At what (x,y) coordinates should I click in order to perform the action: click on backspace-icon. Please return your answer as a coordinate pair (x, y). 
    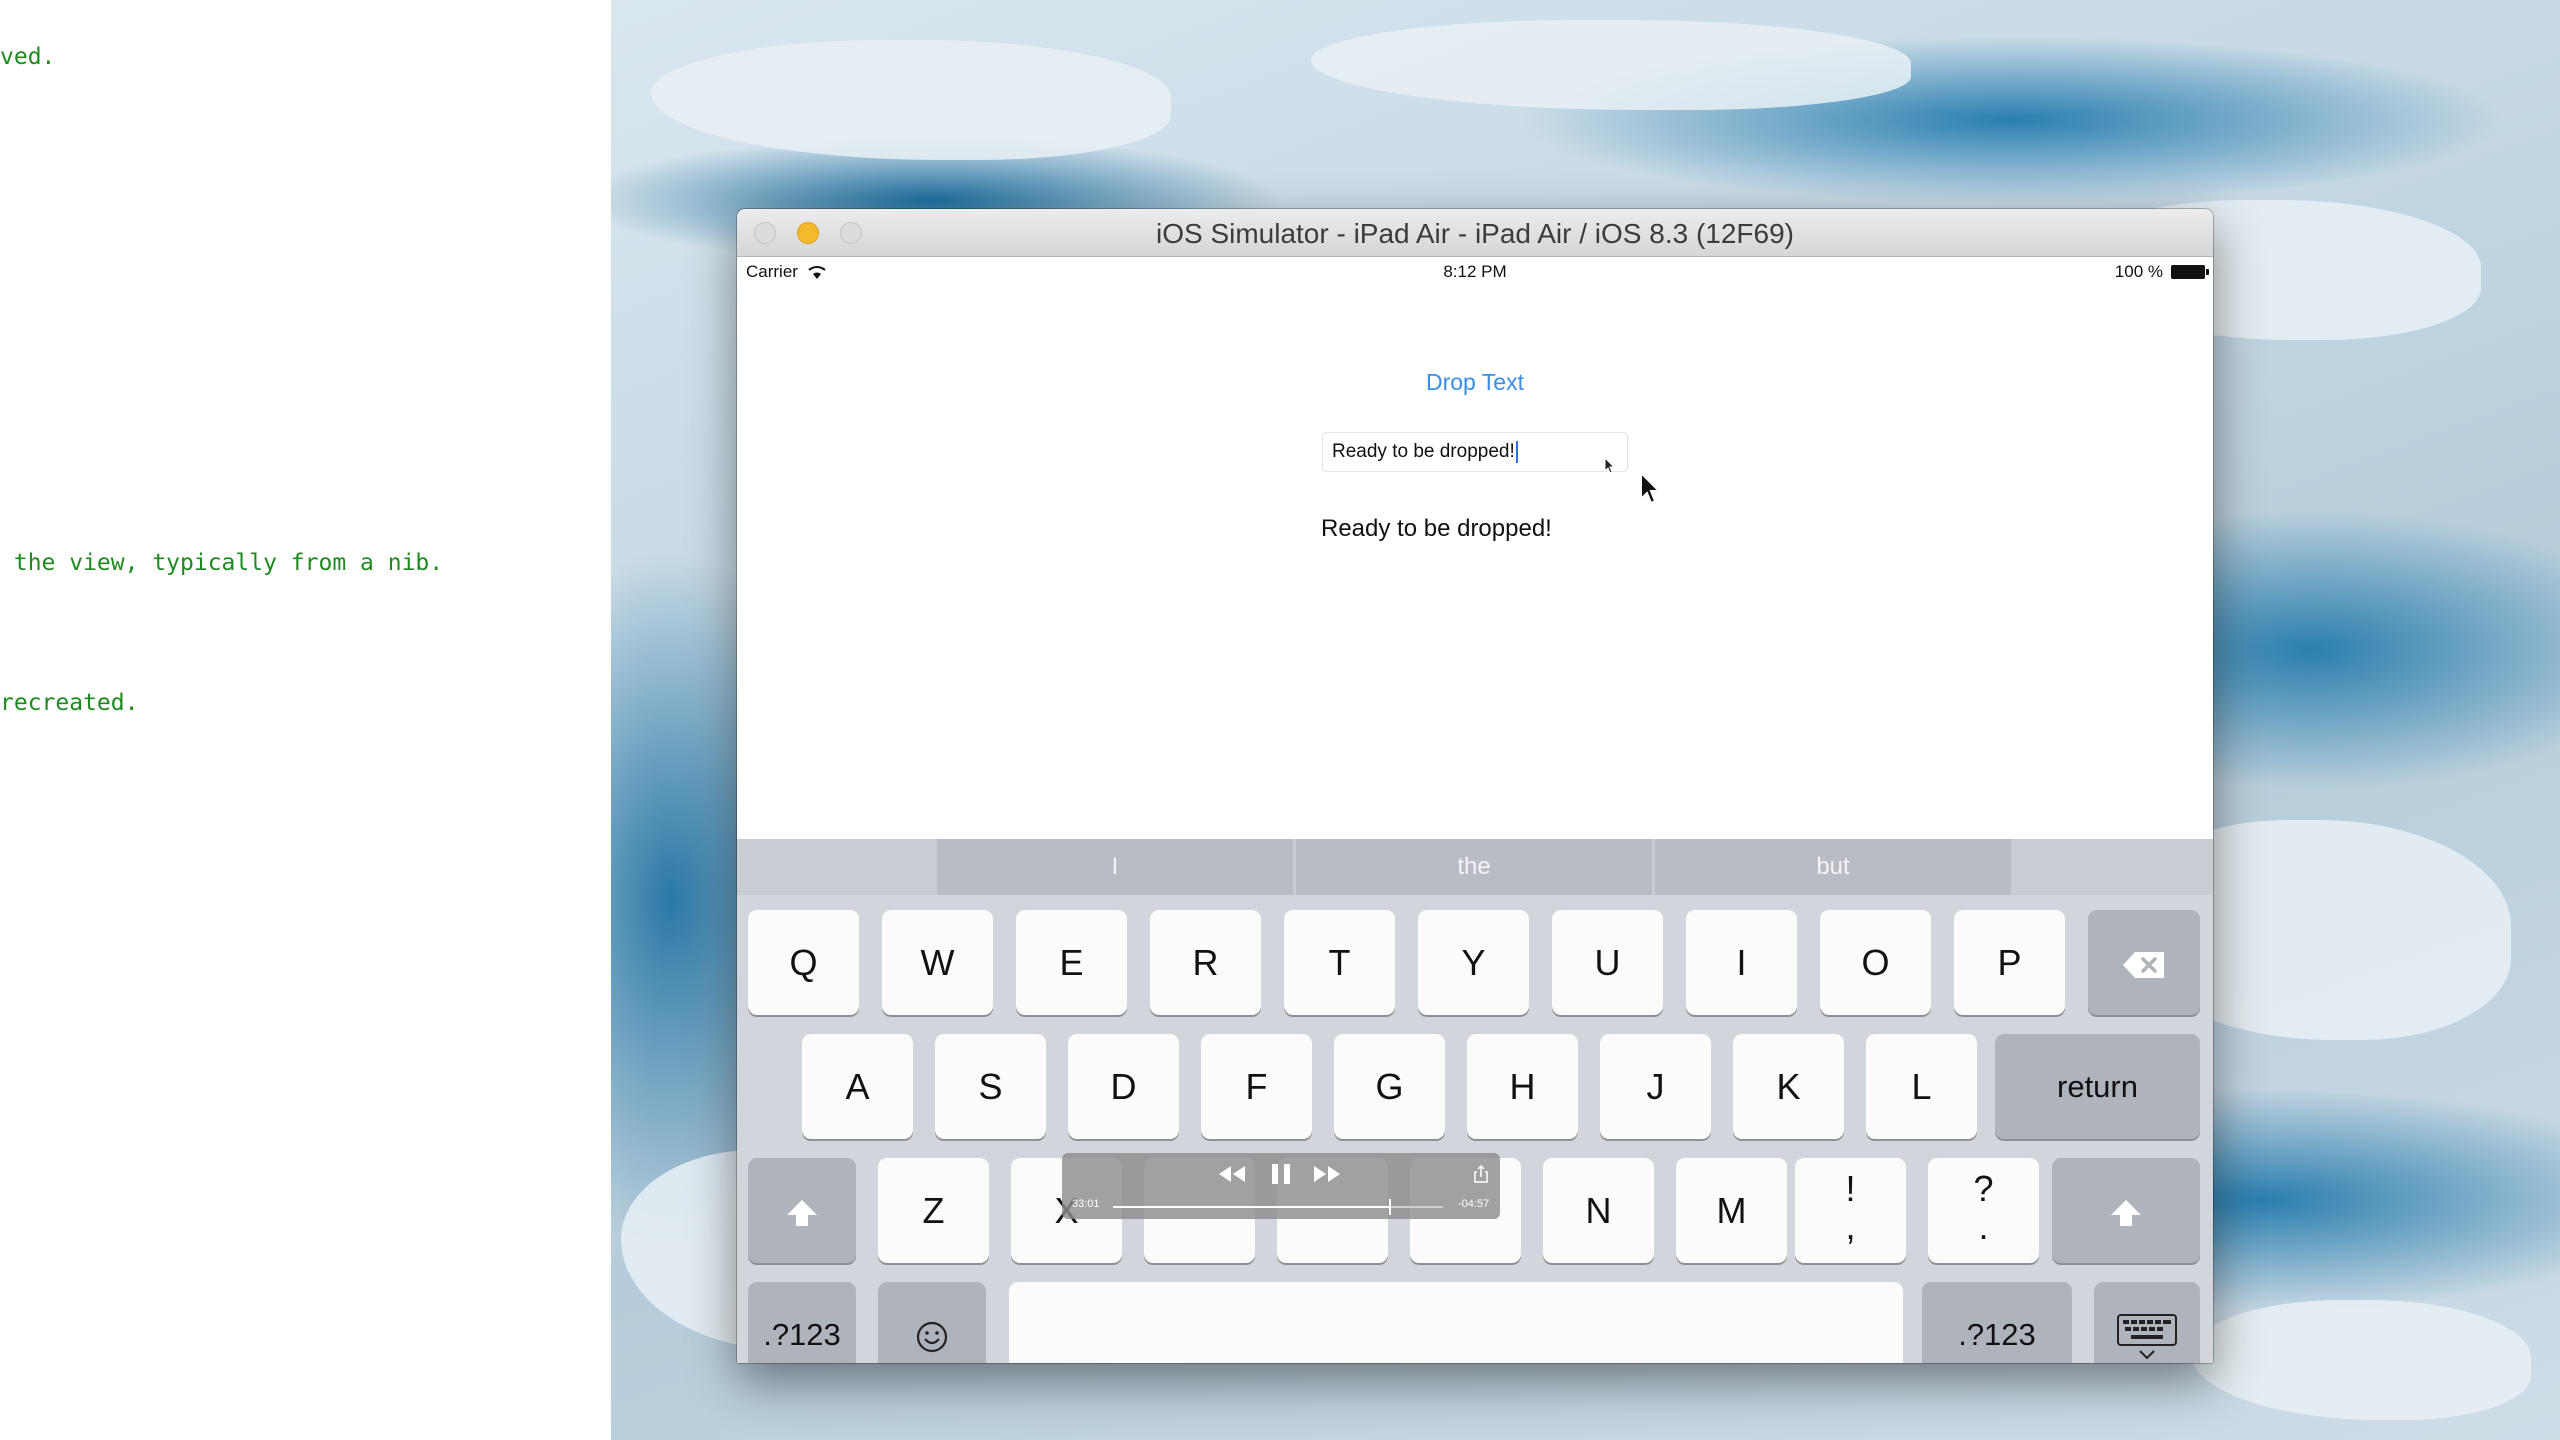
    Looking at the image, I should click on (2143, 965).